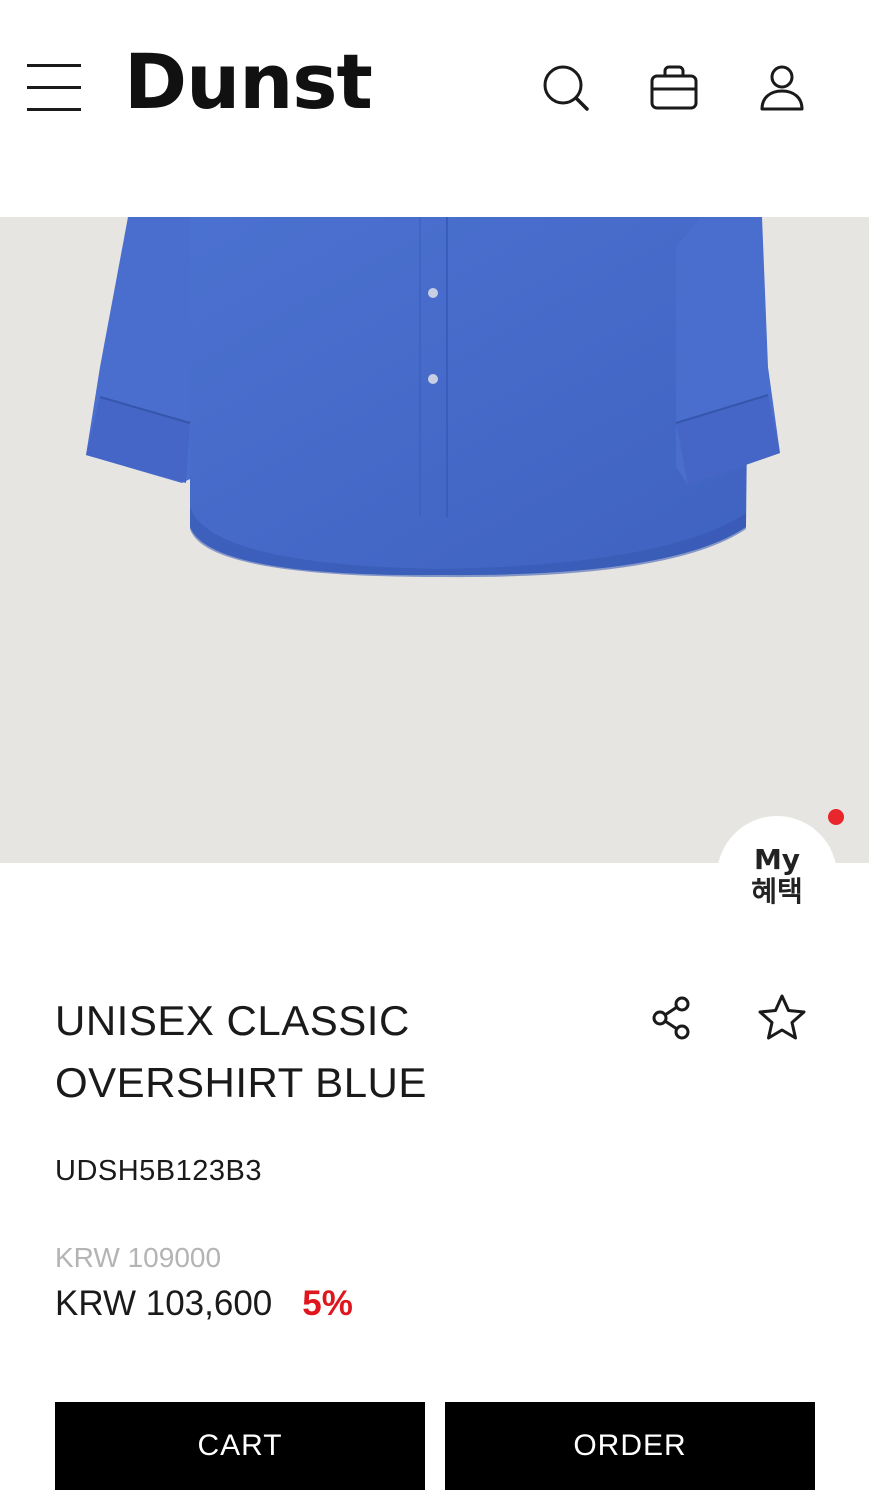 The width and height of the screenshot is (869, 1500). Describe the element at coordinates (315, 1052) in the screenshot. I see `product-title: UNISEX CLASSIC OVERSHIRT BLUE` at that location.